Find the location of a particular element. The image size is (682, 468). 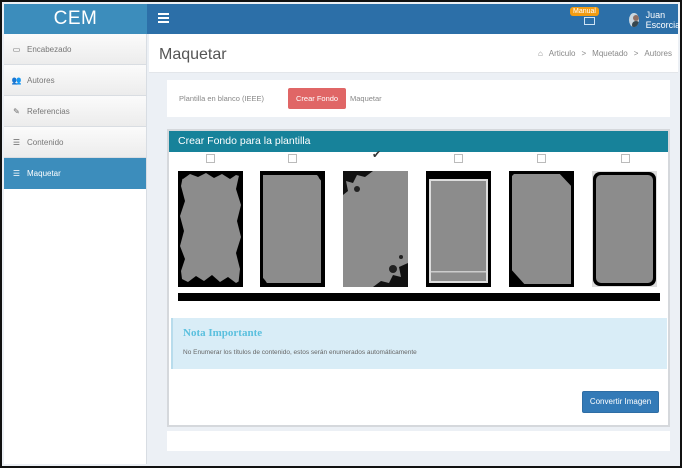

note-title: Nota Importante is located at coordinates (223, 333).